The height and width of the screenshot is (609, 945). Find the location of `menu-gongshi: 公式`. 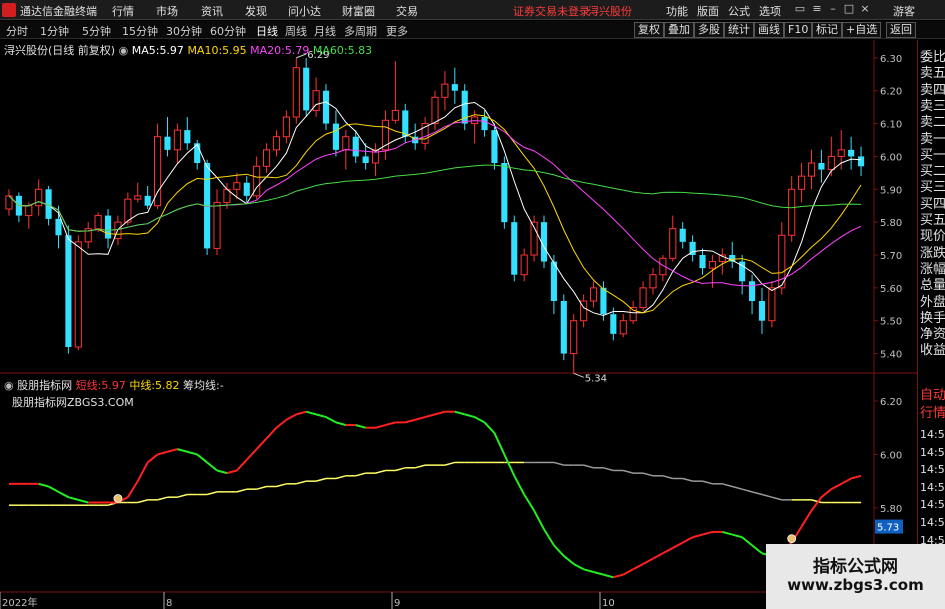

menu-gongshi: 公式 is located at coordinates (739, 11).